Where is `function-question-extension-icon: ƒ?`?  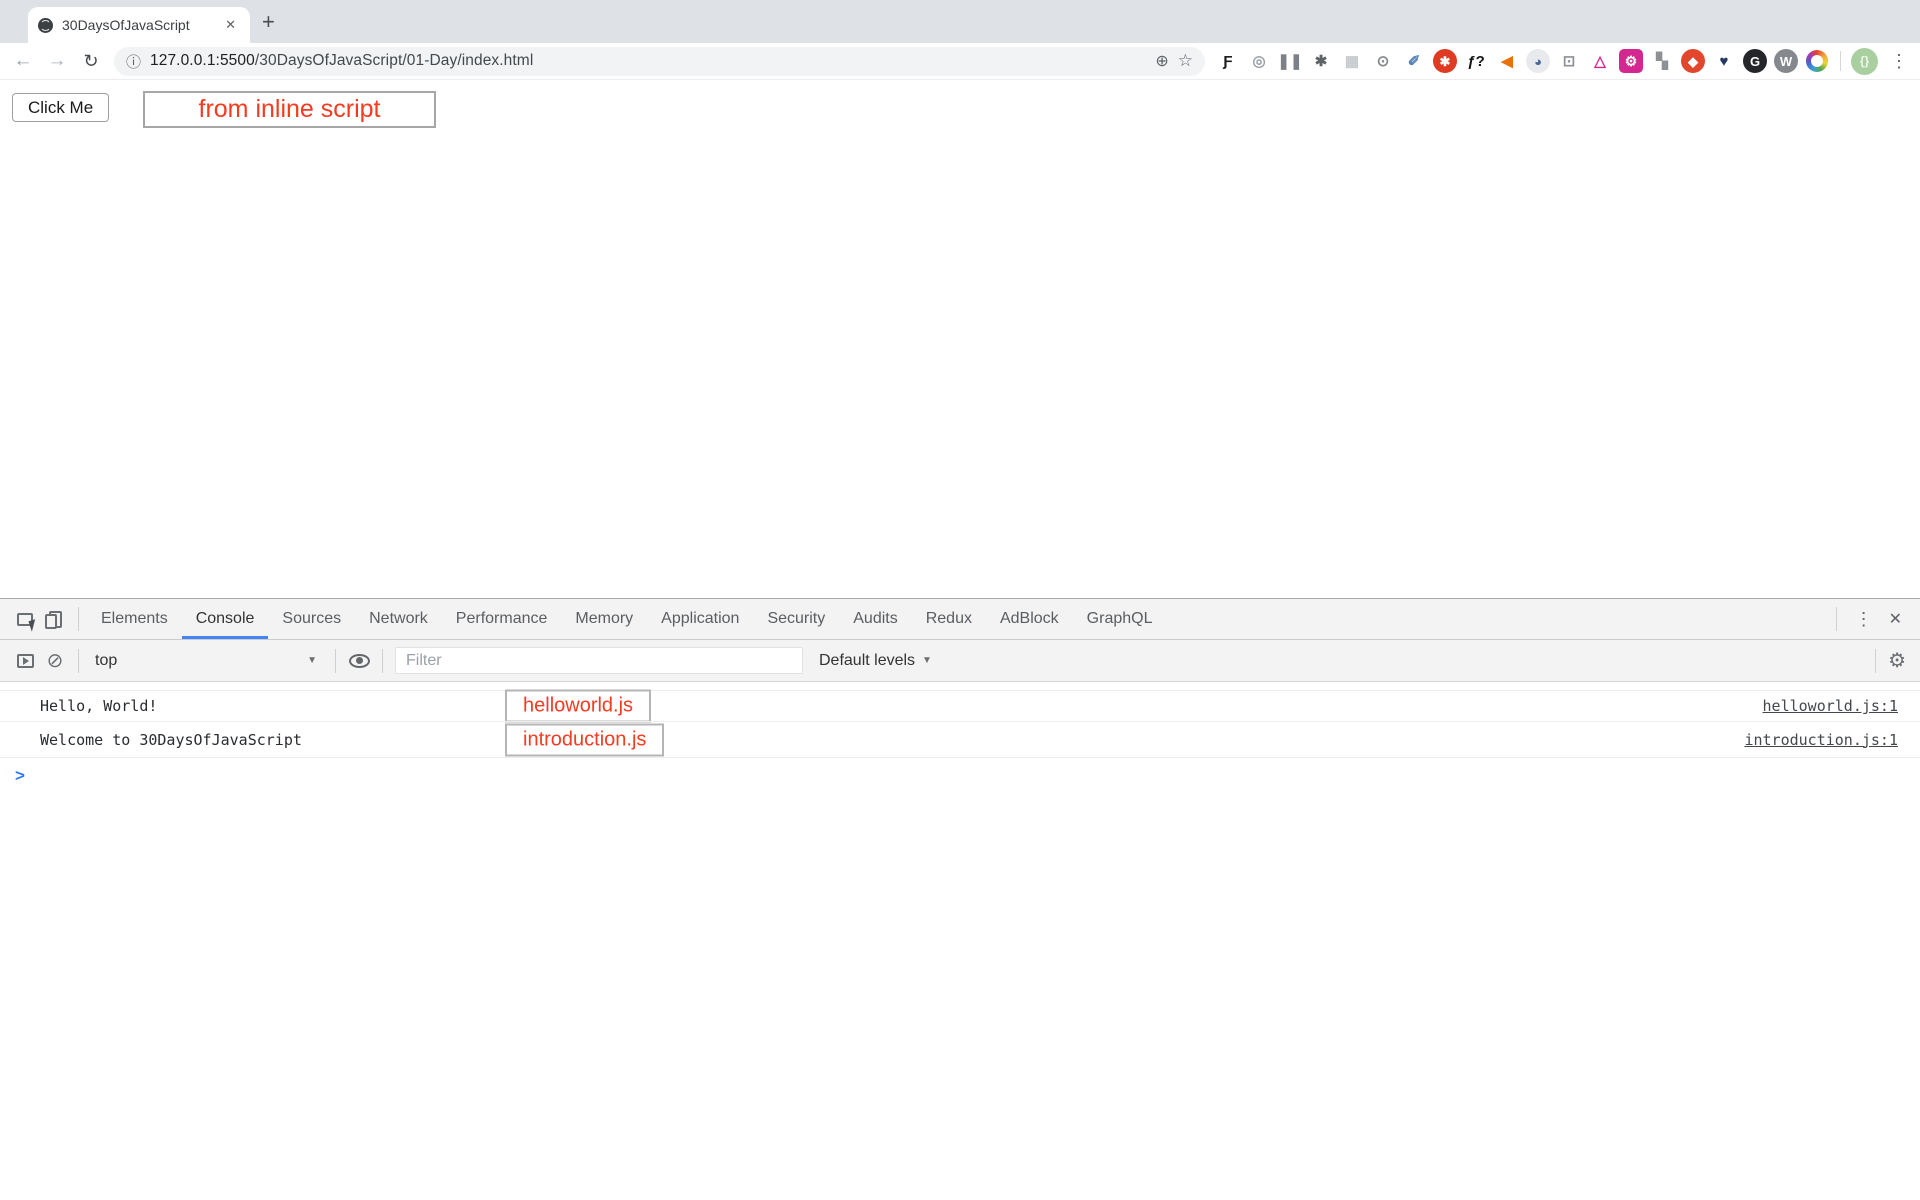
function-question-extension-icon: ƒ? is located at coordinates (1476, 61).